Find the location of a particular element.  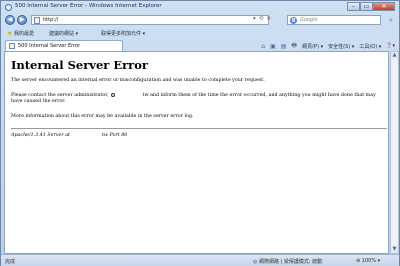

status-text: 完成 is located at coordinates (10, 262).